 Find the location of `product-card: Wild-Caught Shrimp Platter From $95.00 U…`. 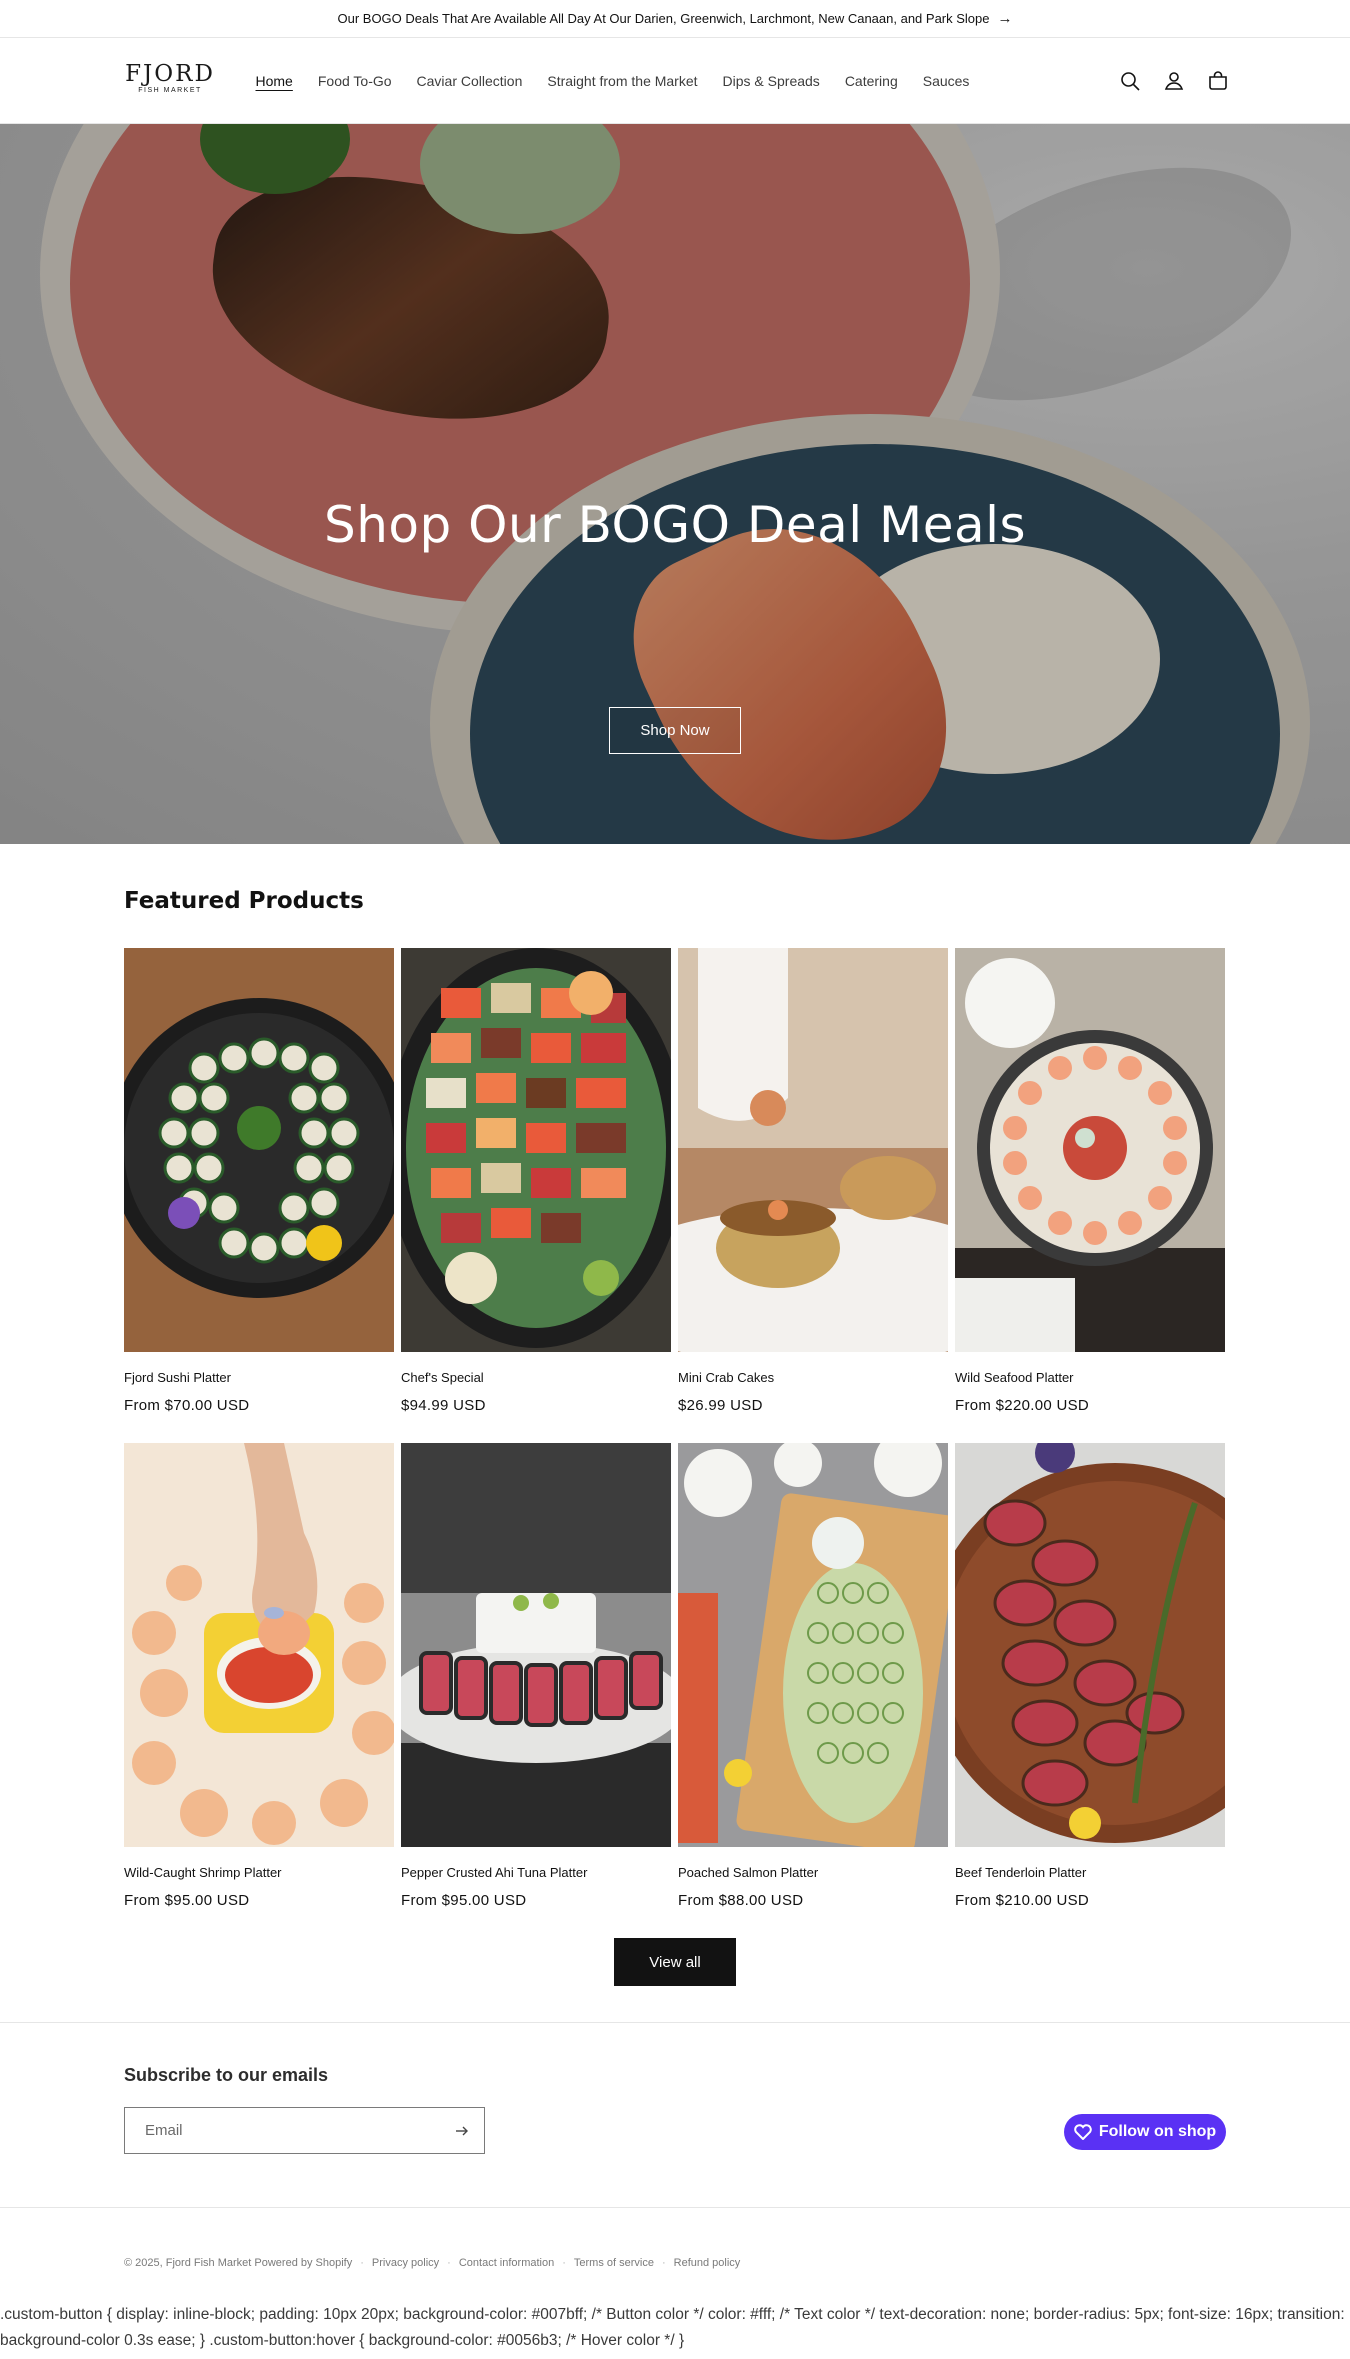

product-card: Wild-Caught Shrimp Platter From $95.00 U… is located at coordinates (259, 1676).